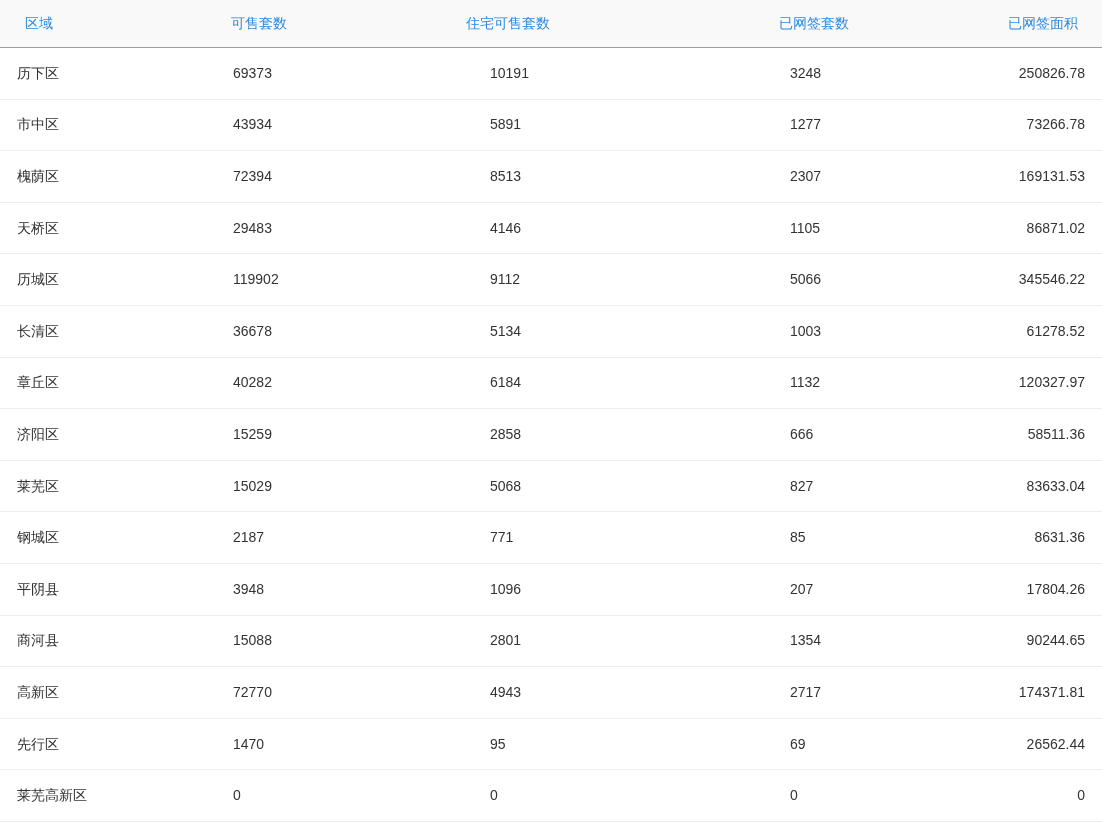 Image resolution: width=1102 pixels, height=829 pixels. What do you see at coordinates (1051, 383) in the screenshot?
I see `table-cell-text: 120327.97` at bounding box center [1051, 383].